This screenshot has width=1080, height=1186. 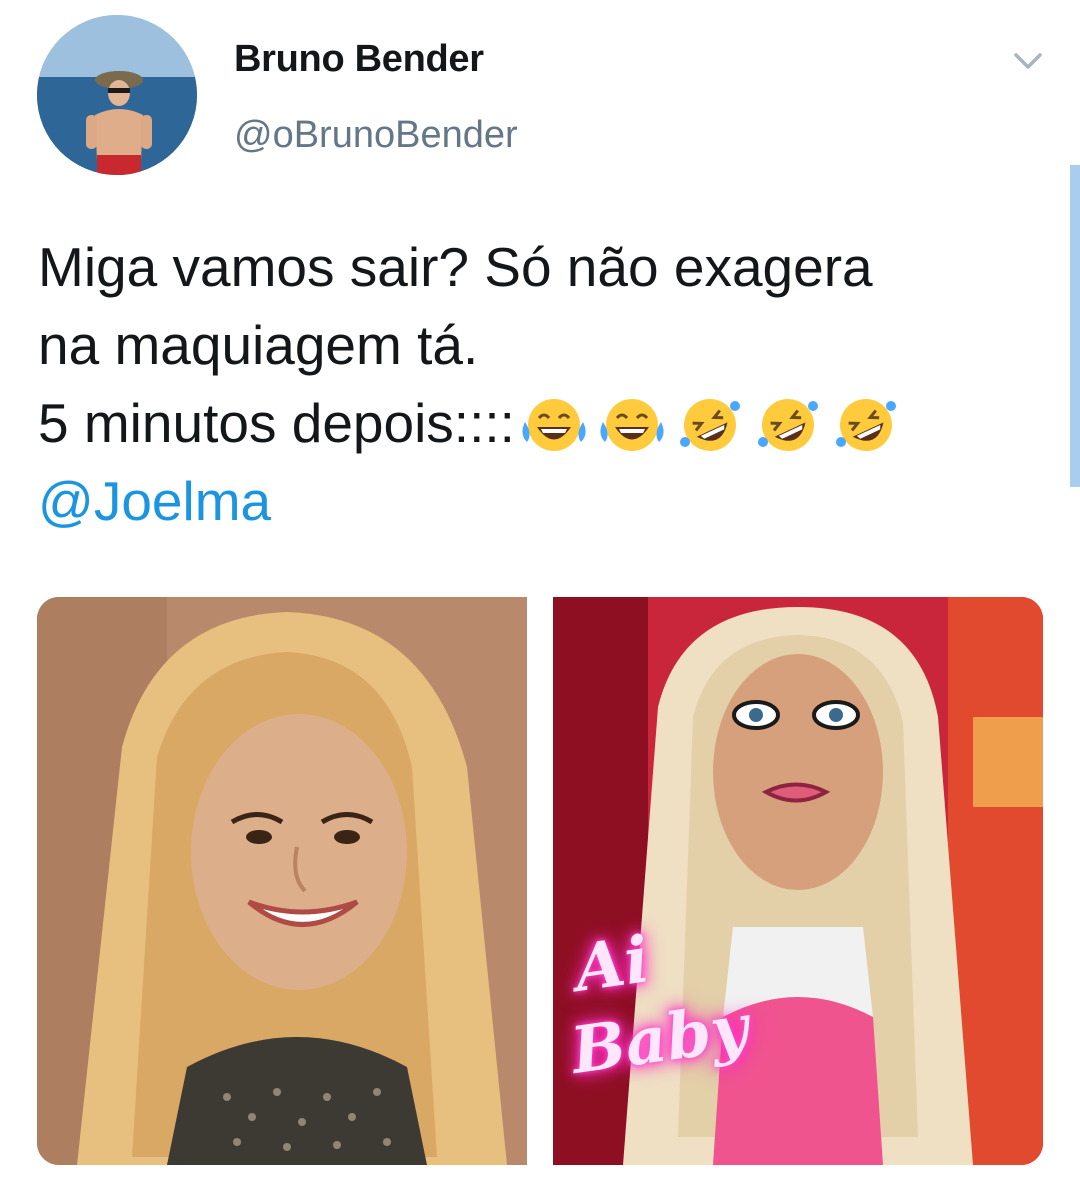 I want to click on avatar-photo, so click(x=117, y=95).